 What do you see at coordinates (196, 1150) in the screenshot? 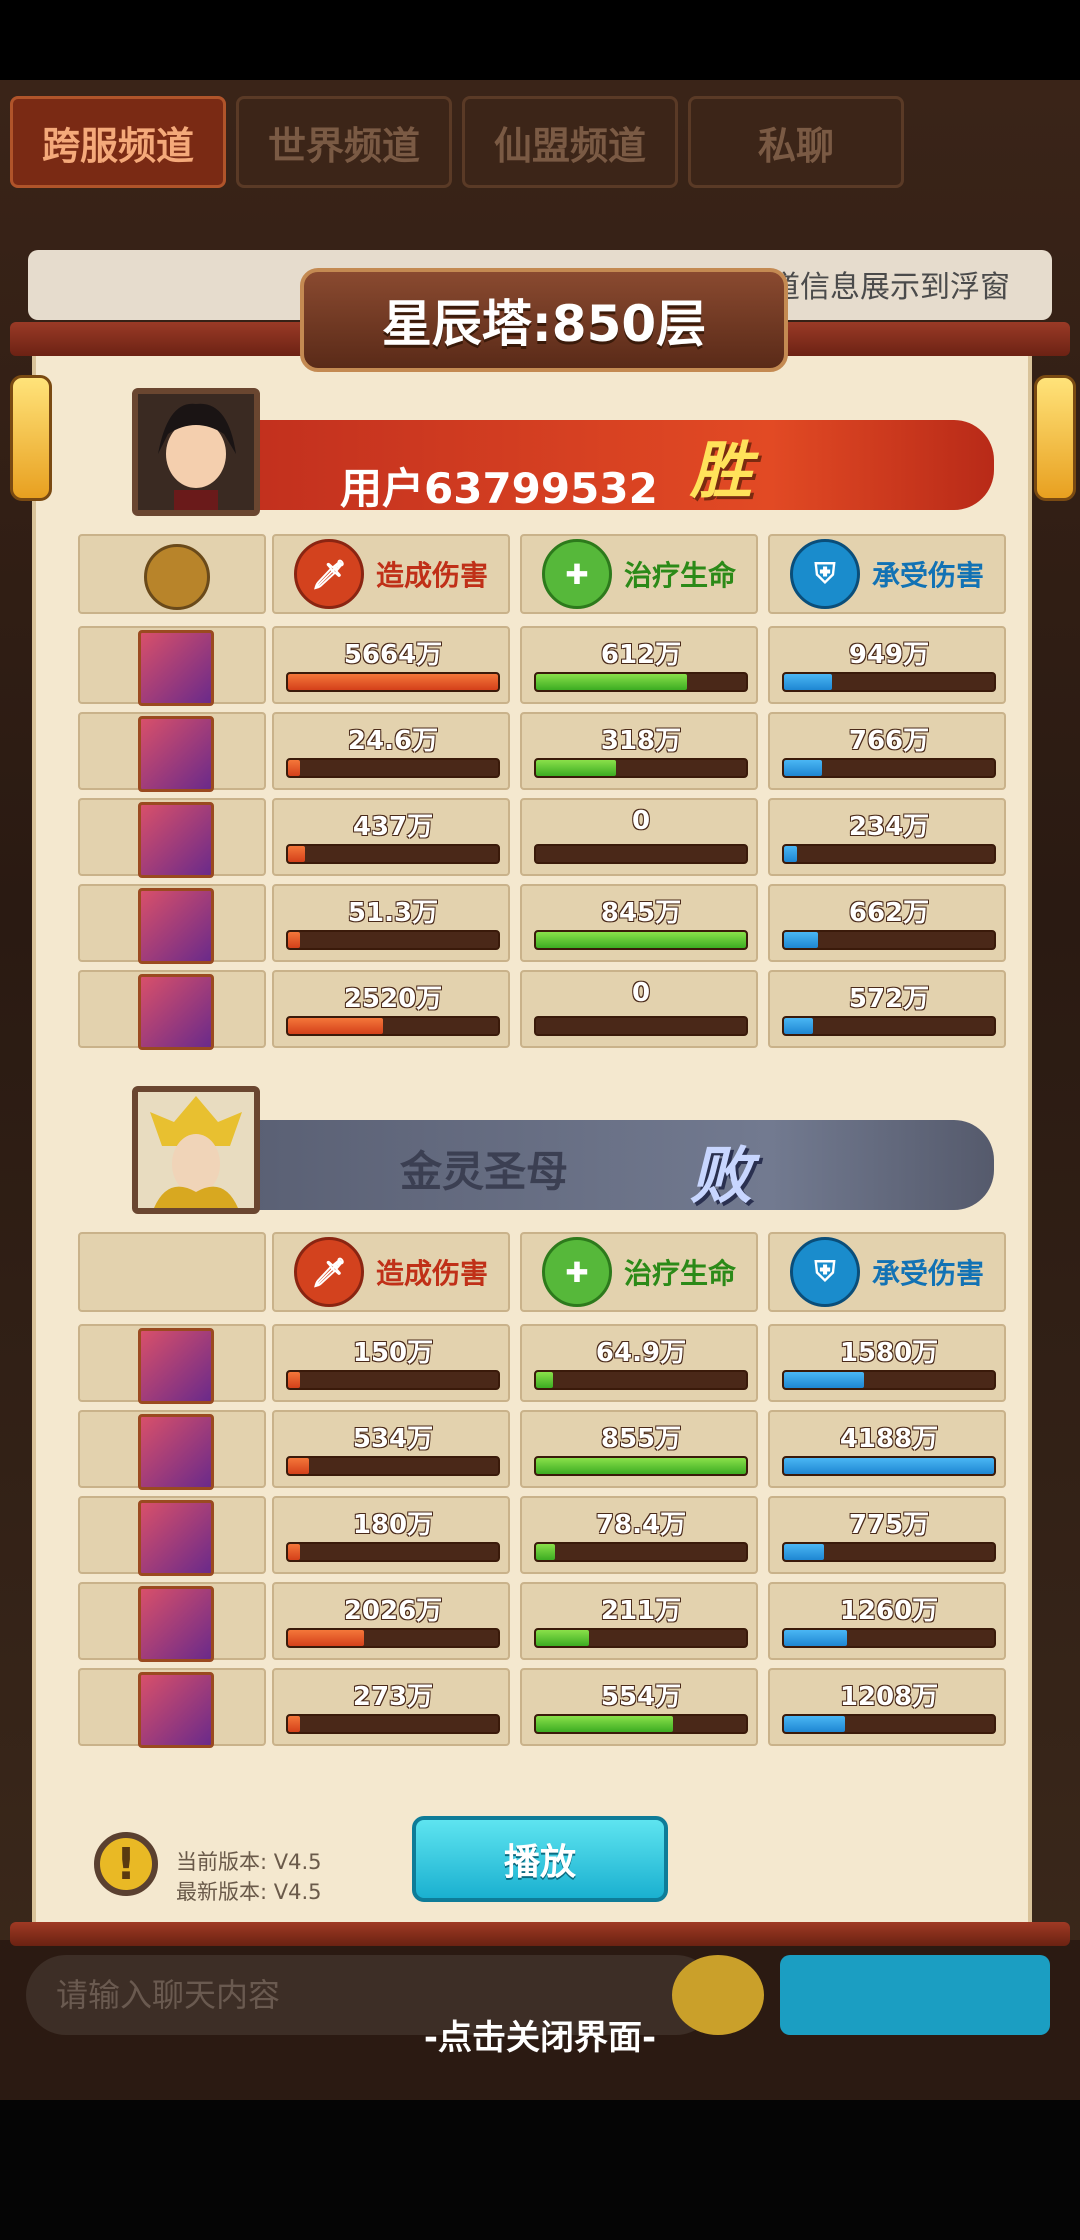
I see `loser-avatar` at bounding box center [196, 1150].